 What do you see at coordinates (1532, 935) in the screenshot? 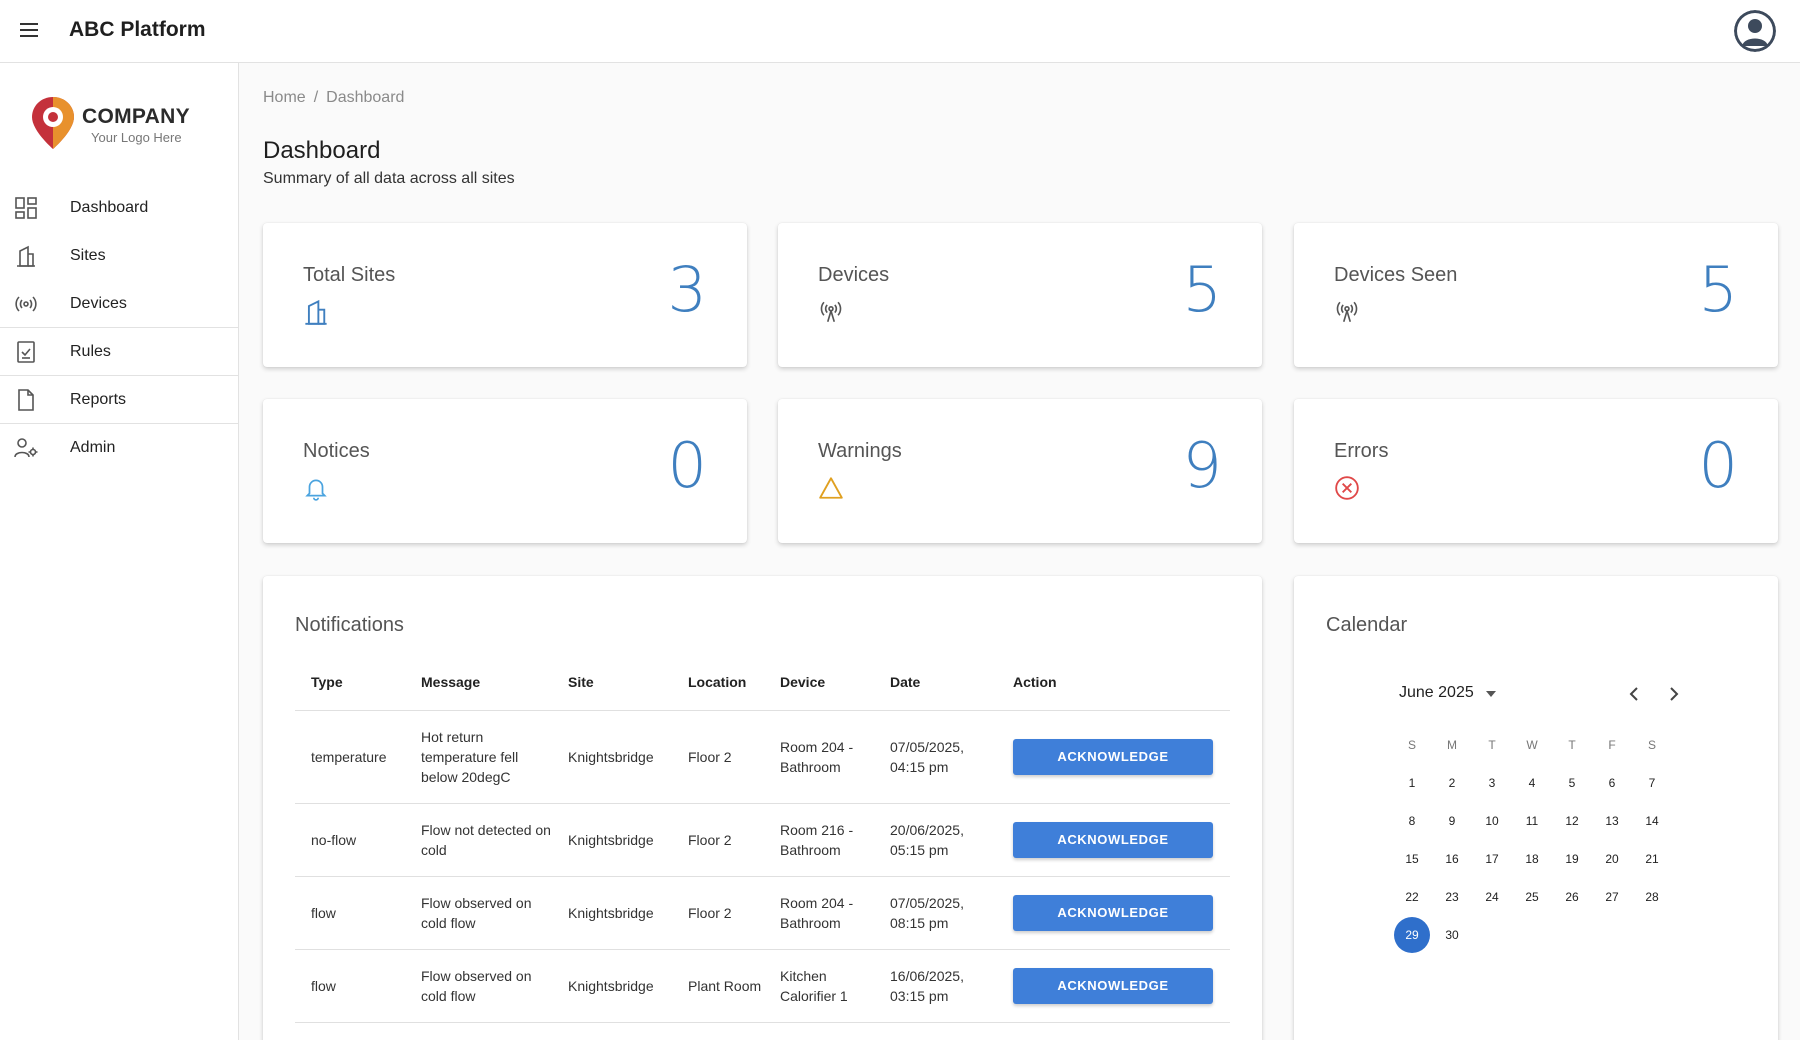
I see `calendar-week-row: 29 30` at bounding box center [1532, 935].